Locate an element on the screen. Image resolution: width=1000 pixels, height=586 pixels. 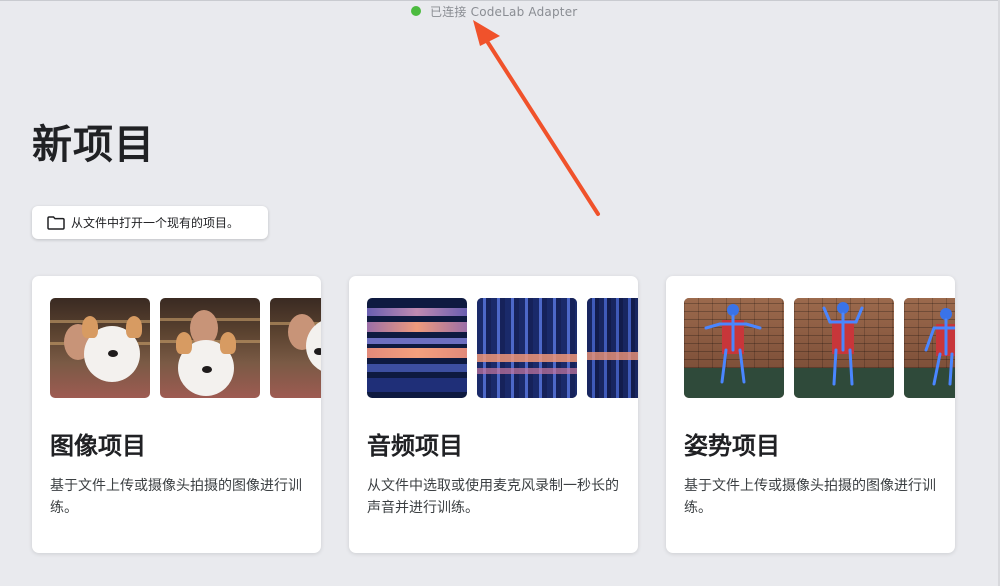
image-project-card: 图像项目 基于文件上传或摄像头拍摄的图像进行训练。 is located at coordinates (176, 414).